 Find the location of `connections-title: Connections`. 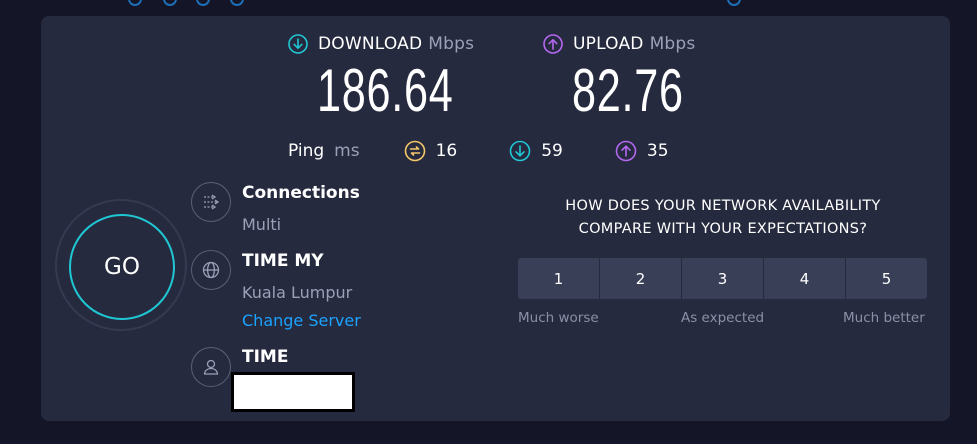

connections-title: Connections is located at coordinates (301, 193).